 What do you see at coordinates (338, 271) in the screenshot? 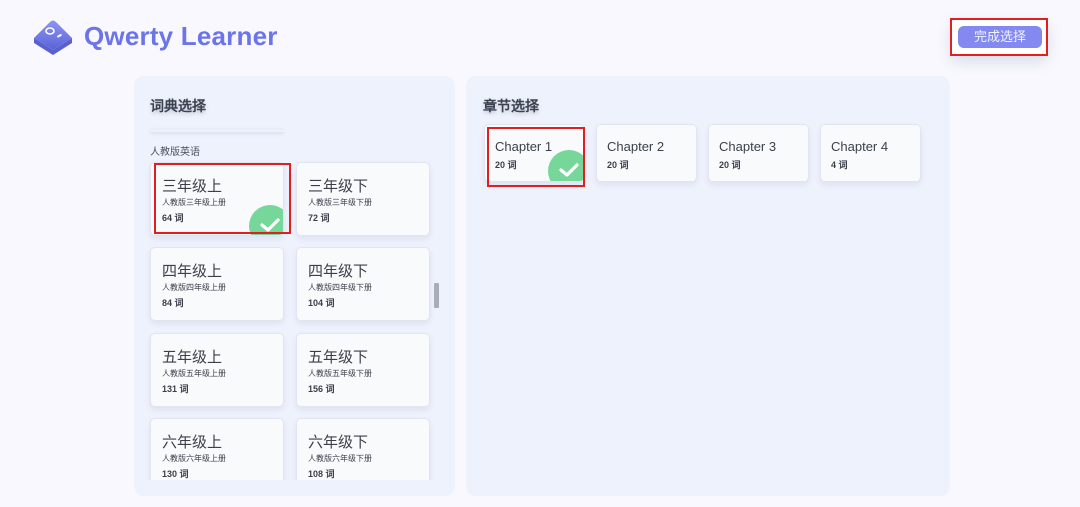
I see `dictionary-name: 四年级下` at bounding box center [338, 271].